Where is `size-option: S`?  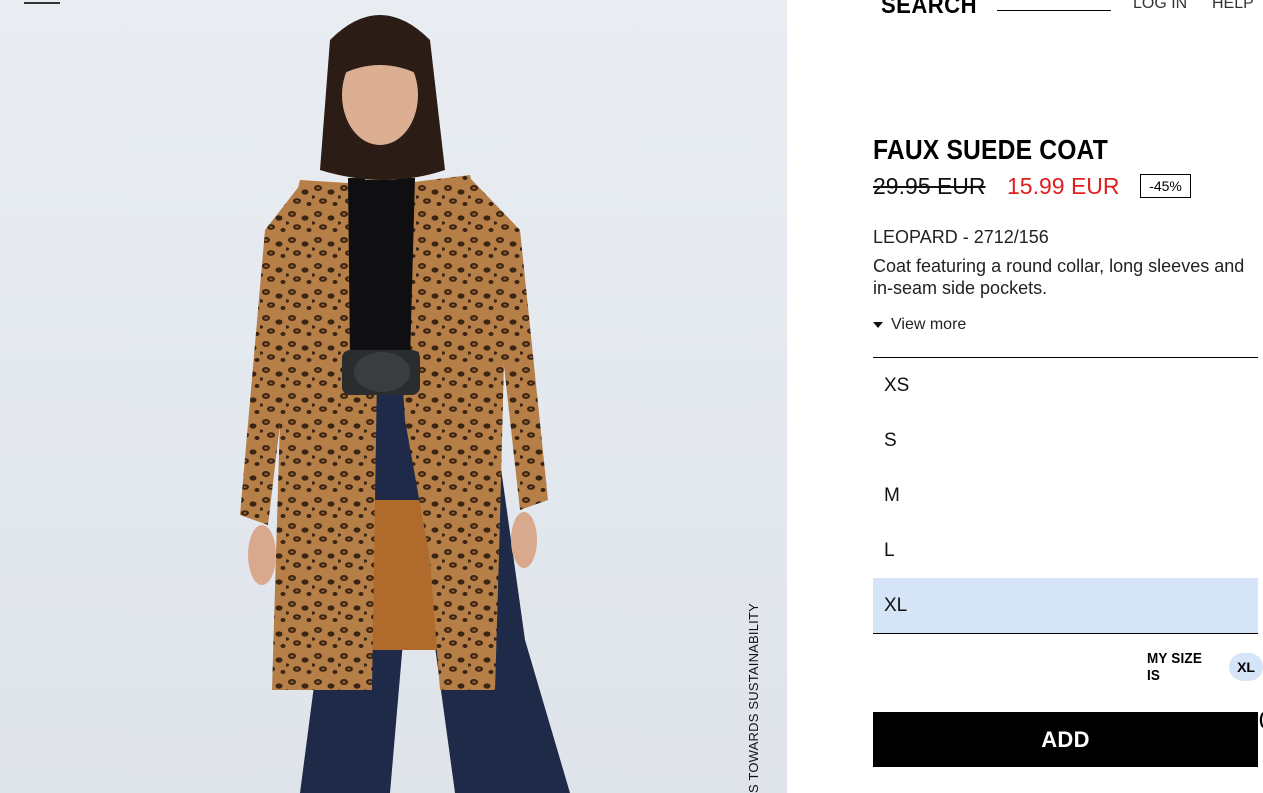 size-option: S is located at coordinates (1065, 440).